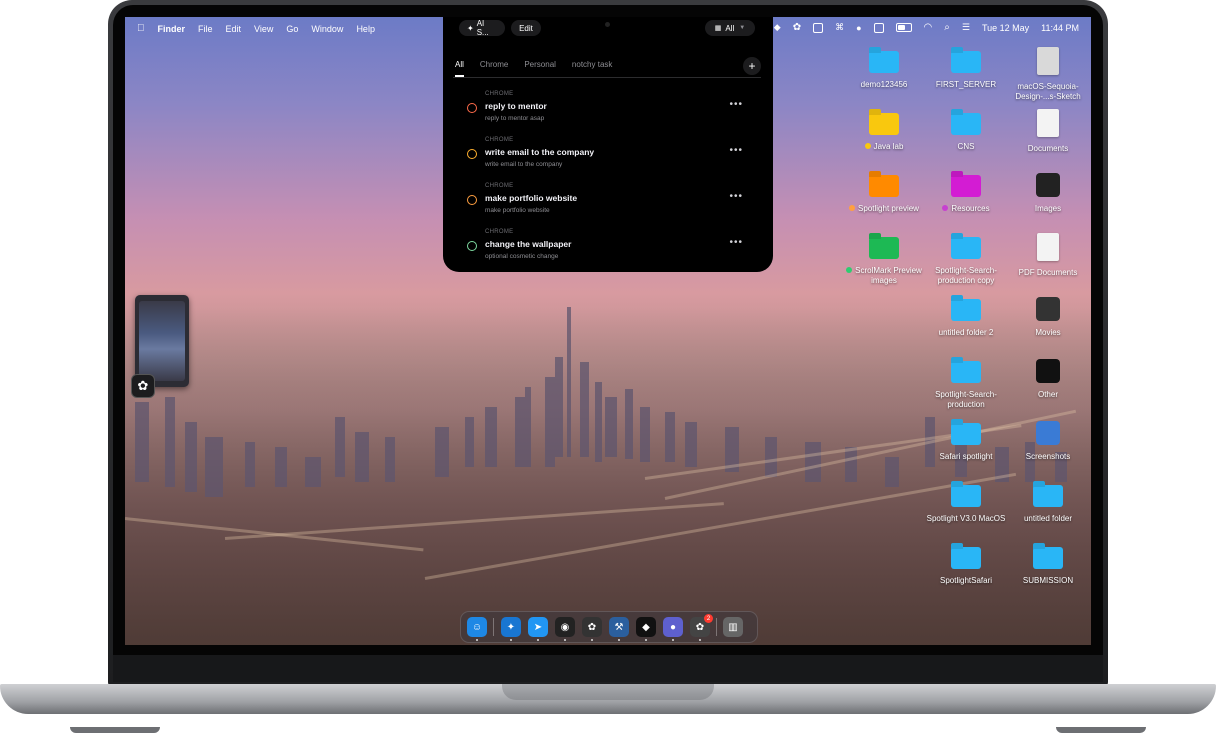 This screenshot has width=1216, height=735. I want to click on clipboard-status-icon, so click(818, 27).